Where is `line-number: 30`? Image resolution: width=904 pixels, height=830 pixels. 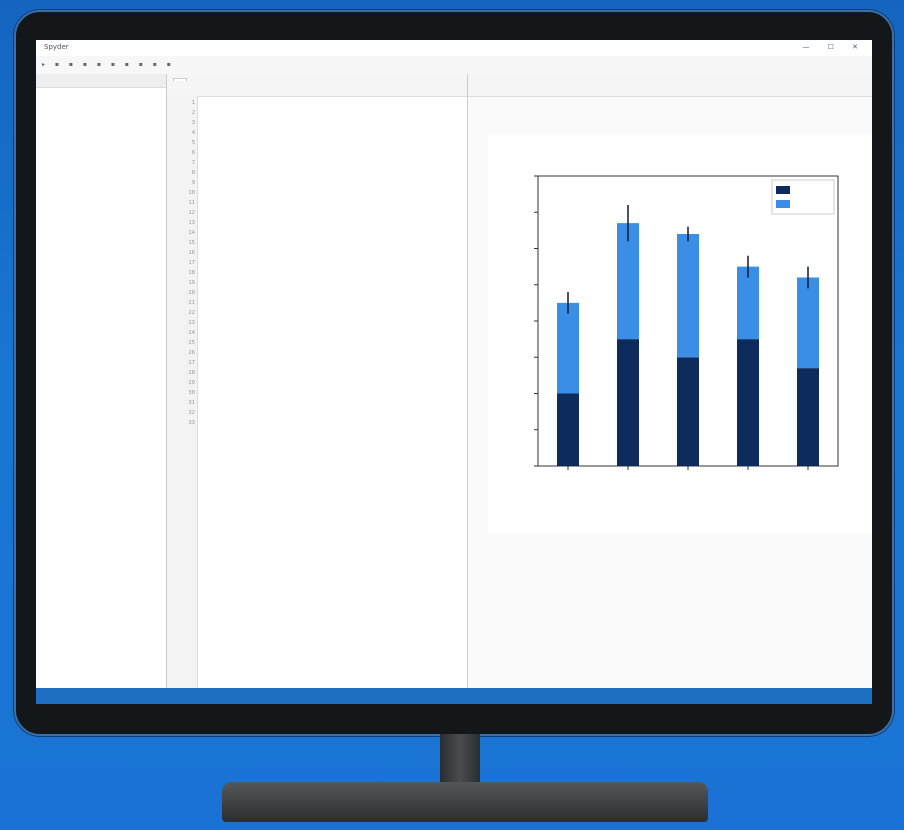
line-number: 30 is located at coordinates (191, 393).